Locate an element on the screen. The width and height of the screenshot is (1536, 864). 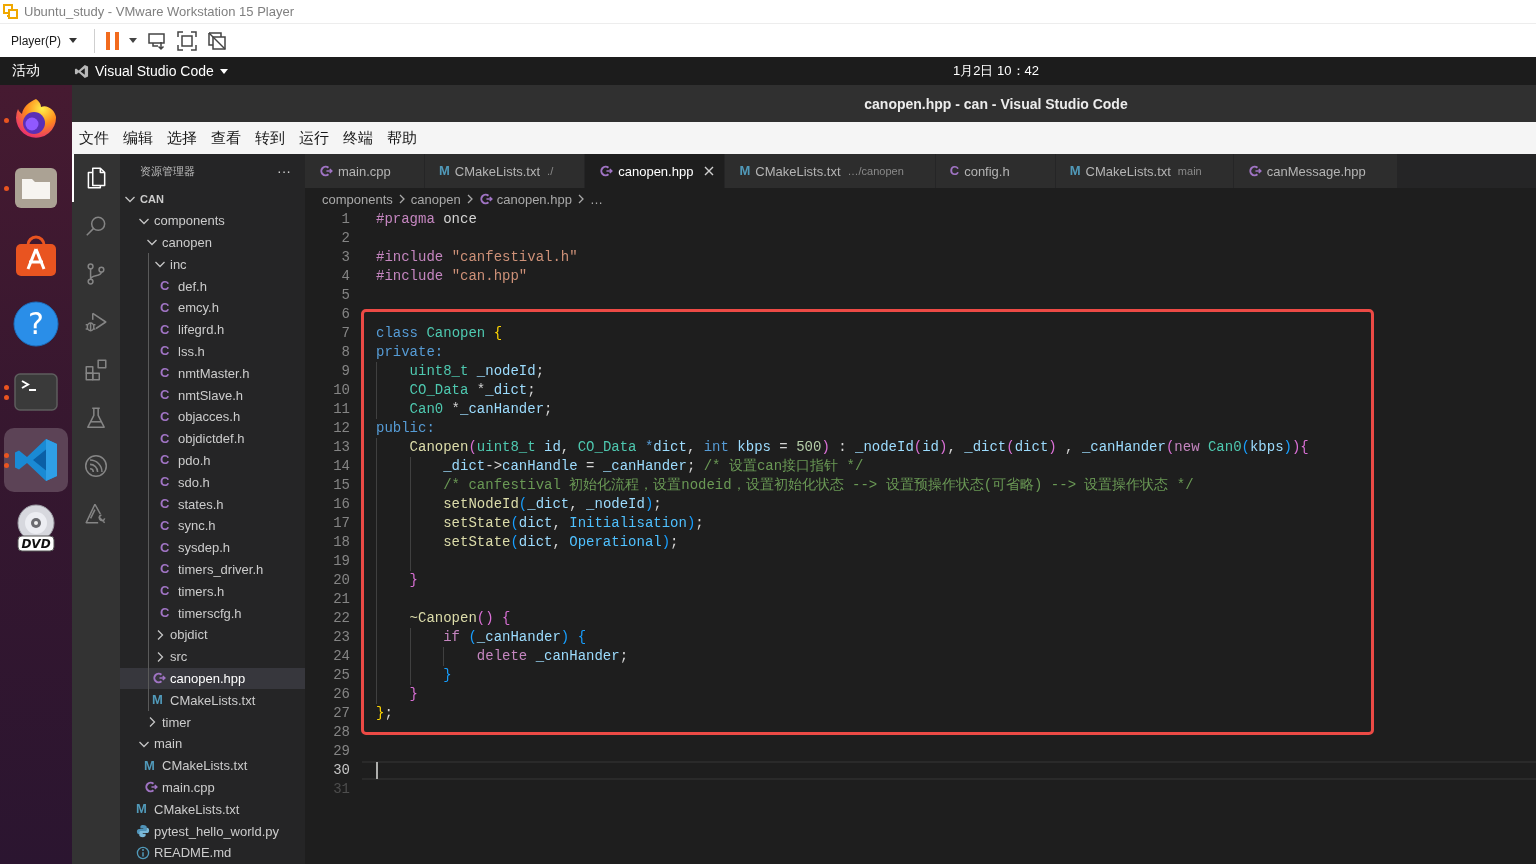
code-line: CO_Data *_dict; is located at coordinates (472, 390).